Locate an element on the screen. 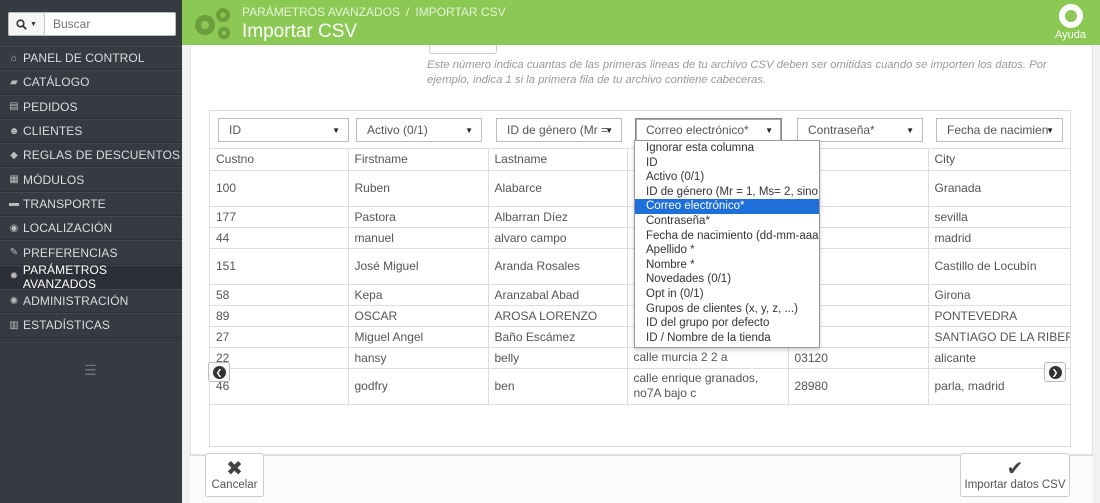  gears-icon is located at coordinates (212, 23).